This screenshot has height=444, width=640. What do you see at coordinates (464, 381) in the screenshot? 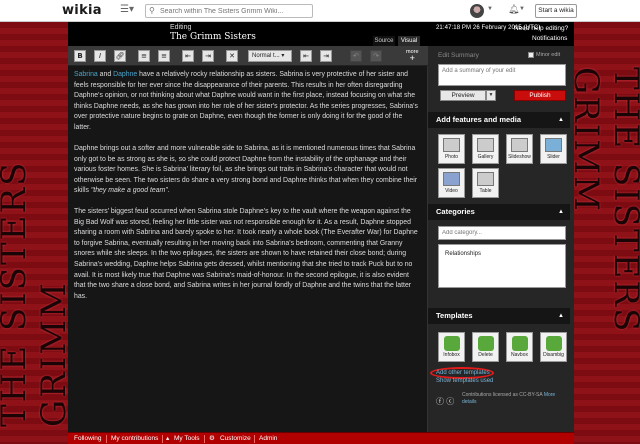
I see `show-templates-used-link: Show templates used` at bounding box center [464, 381].